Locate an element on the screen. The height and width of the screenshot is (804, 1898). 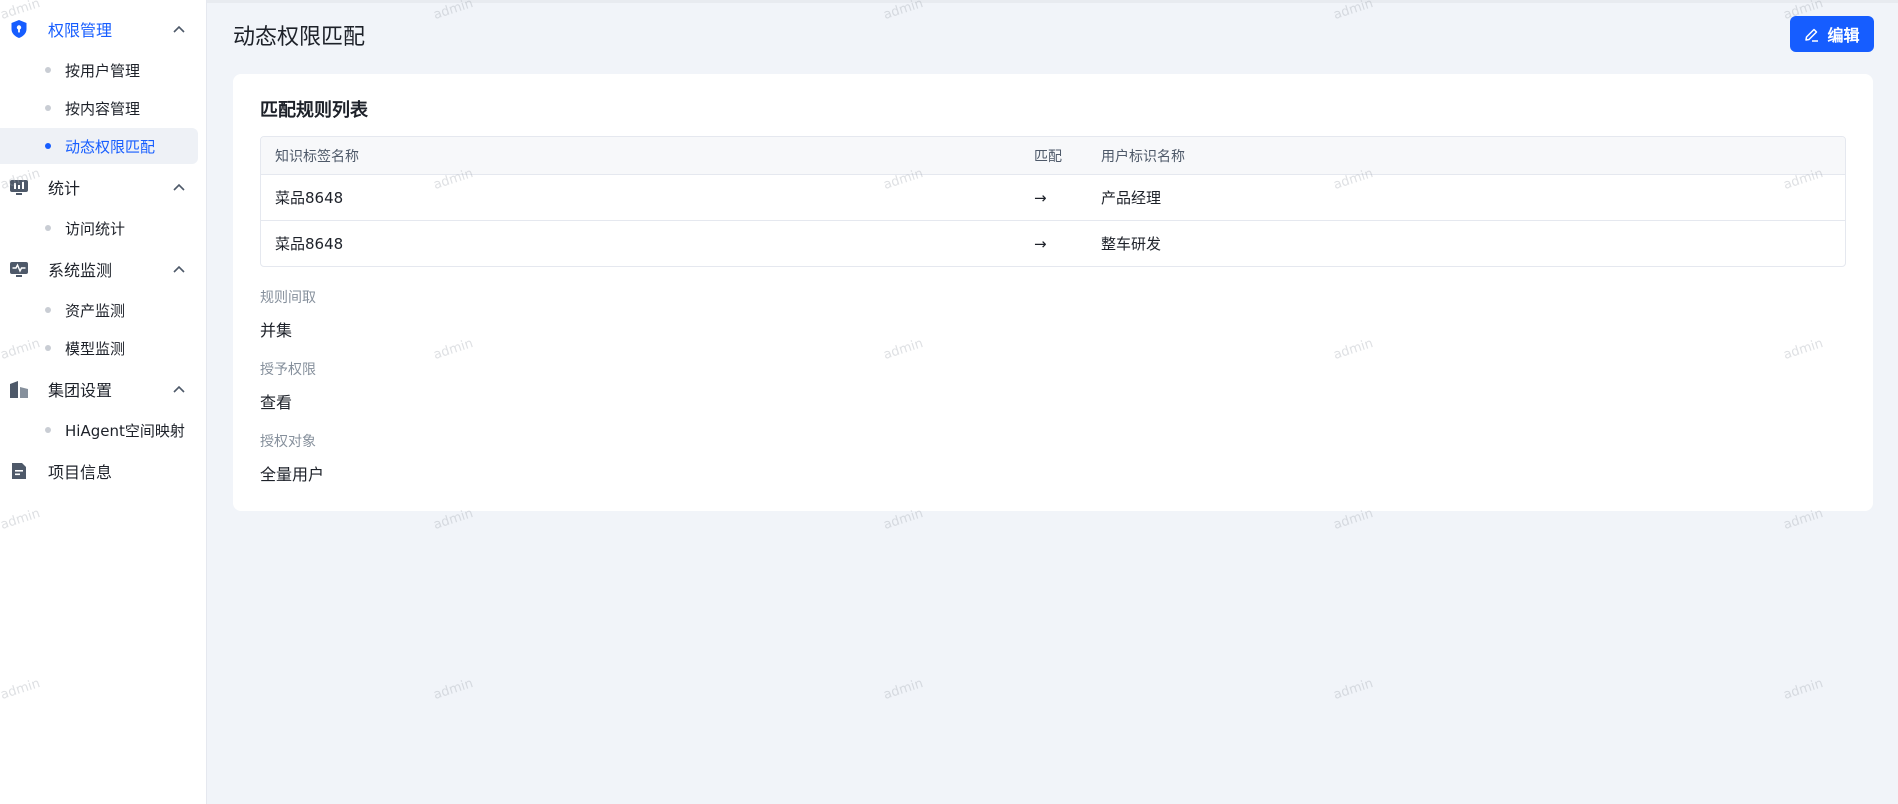
column-header-user: 用户标识名称 is located at coordinates (1143, 156).